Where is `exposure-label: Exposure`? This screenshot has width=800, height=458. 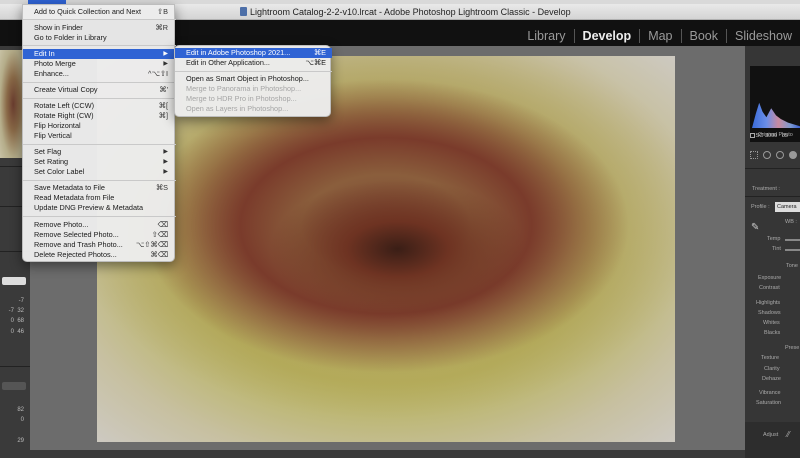
exposure-label: Exposure is located at coordinates (770, 278).